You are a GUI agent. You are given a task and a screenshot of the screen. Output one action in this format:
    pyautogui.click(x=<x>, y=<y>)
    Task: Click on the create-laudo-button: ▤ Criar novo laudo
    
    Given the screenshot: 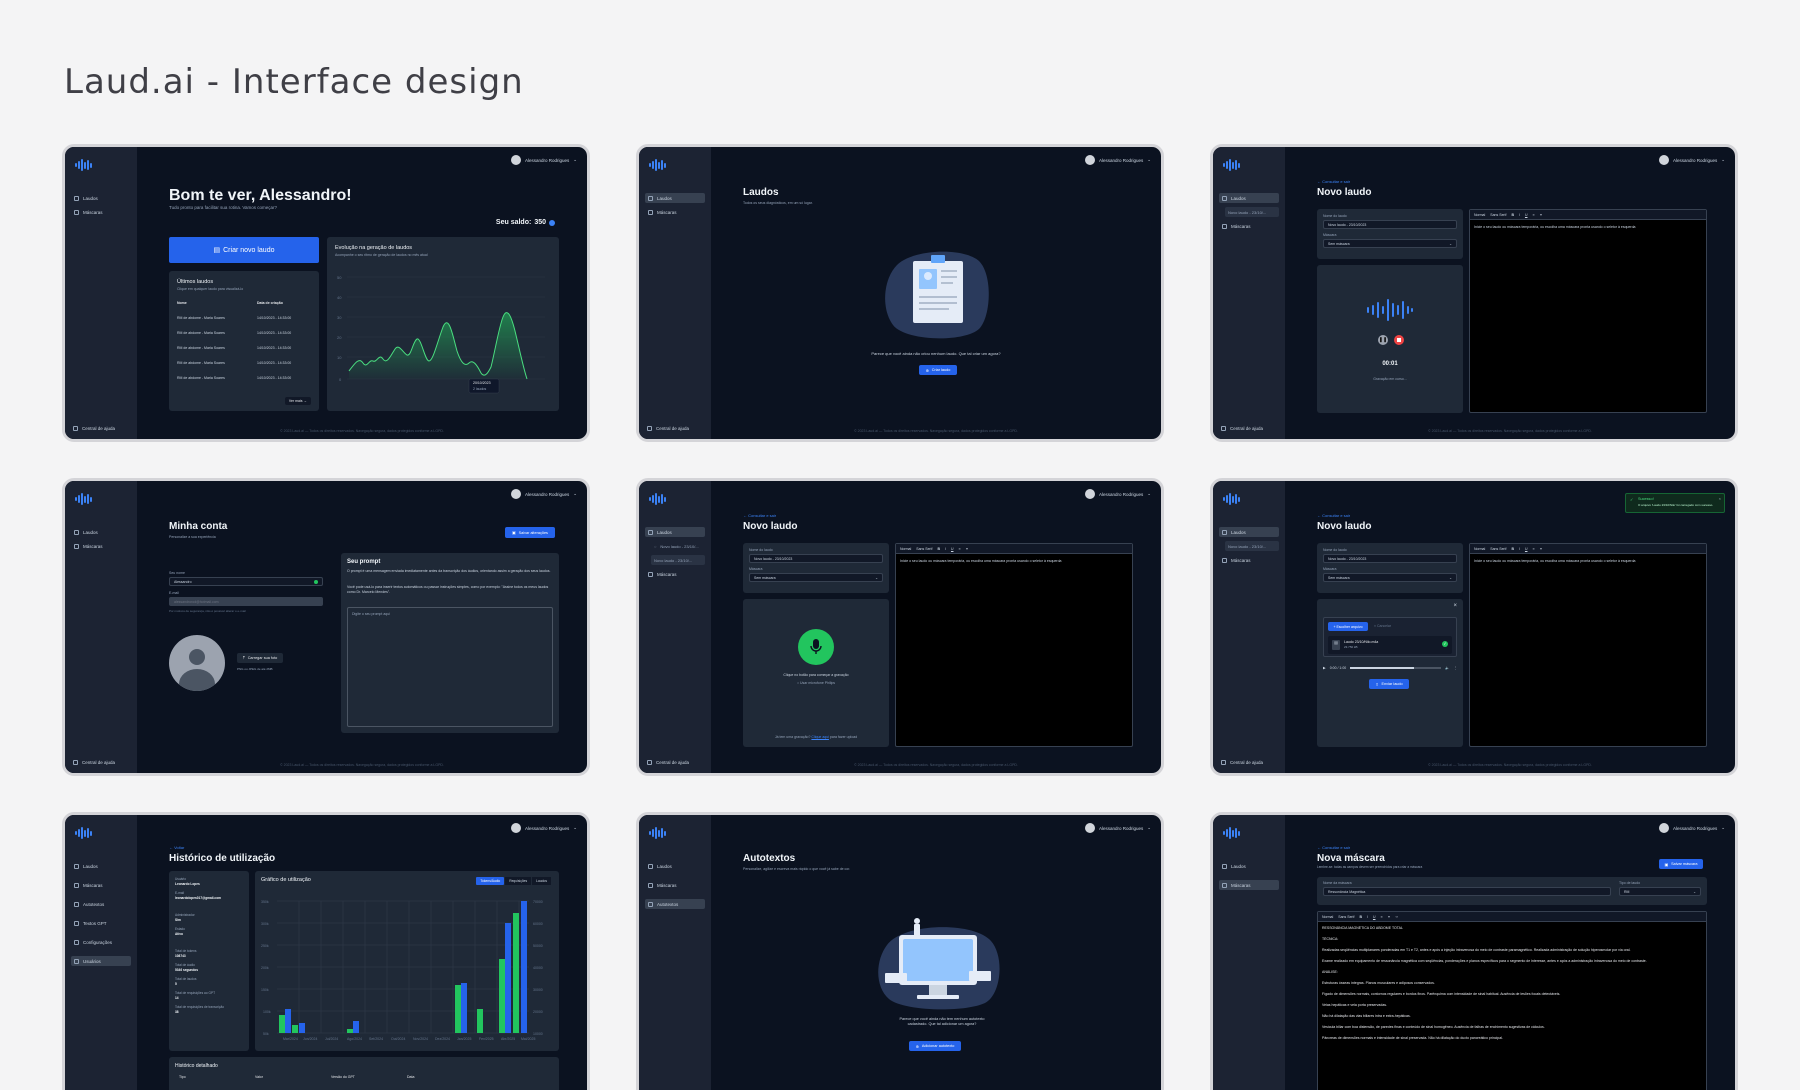 What is the action you would take?
    pyautogui.click(x=244, y=250)
    